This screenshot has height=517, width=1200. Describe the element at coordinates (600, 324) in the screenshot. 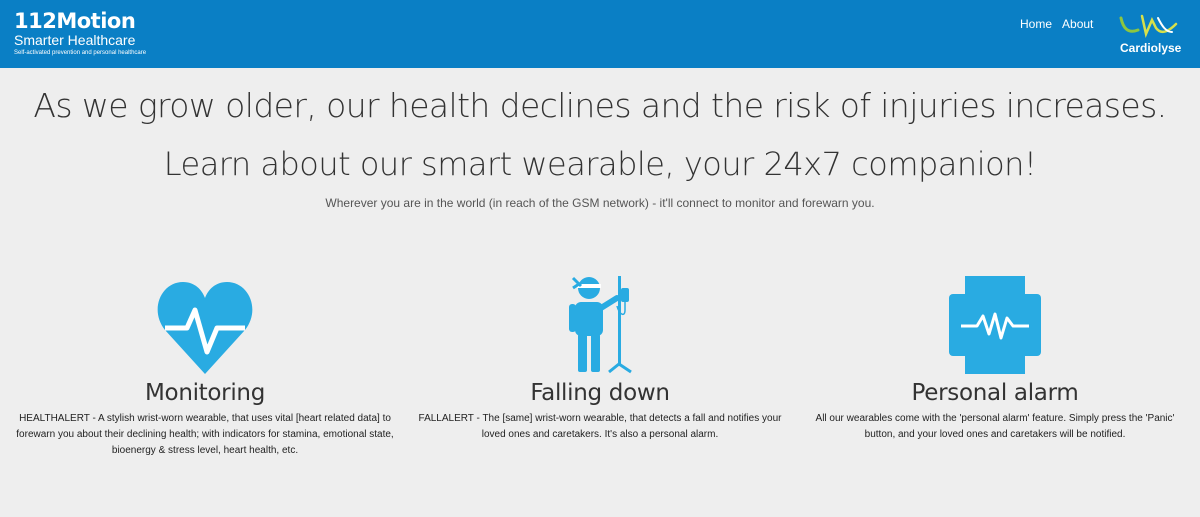

I see `patient-iv-icon` at that location.